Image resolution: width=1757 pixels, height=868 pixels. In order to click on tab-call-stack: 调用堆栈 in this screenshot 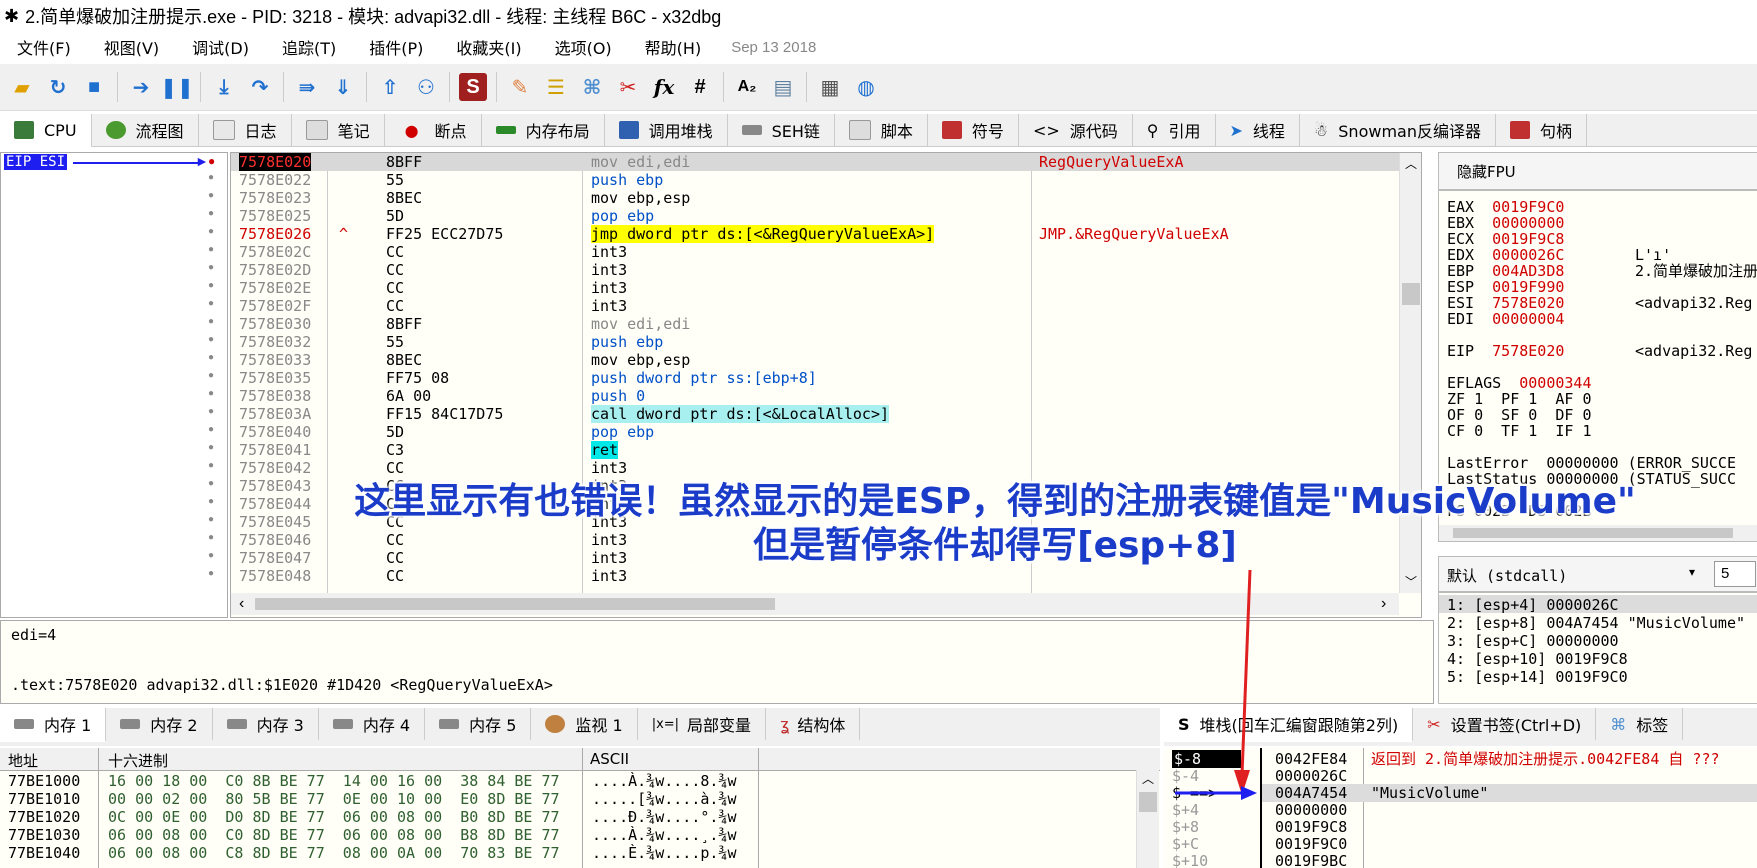, I will do `click(666, 130)`.